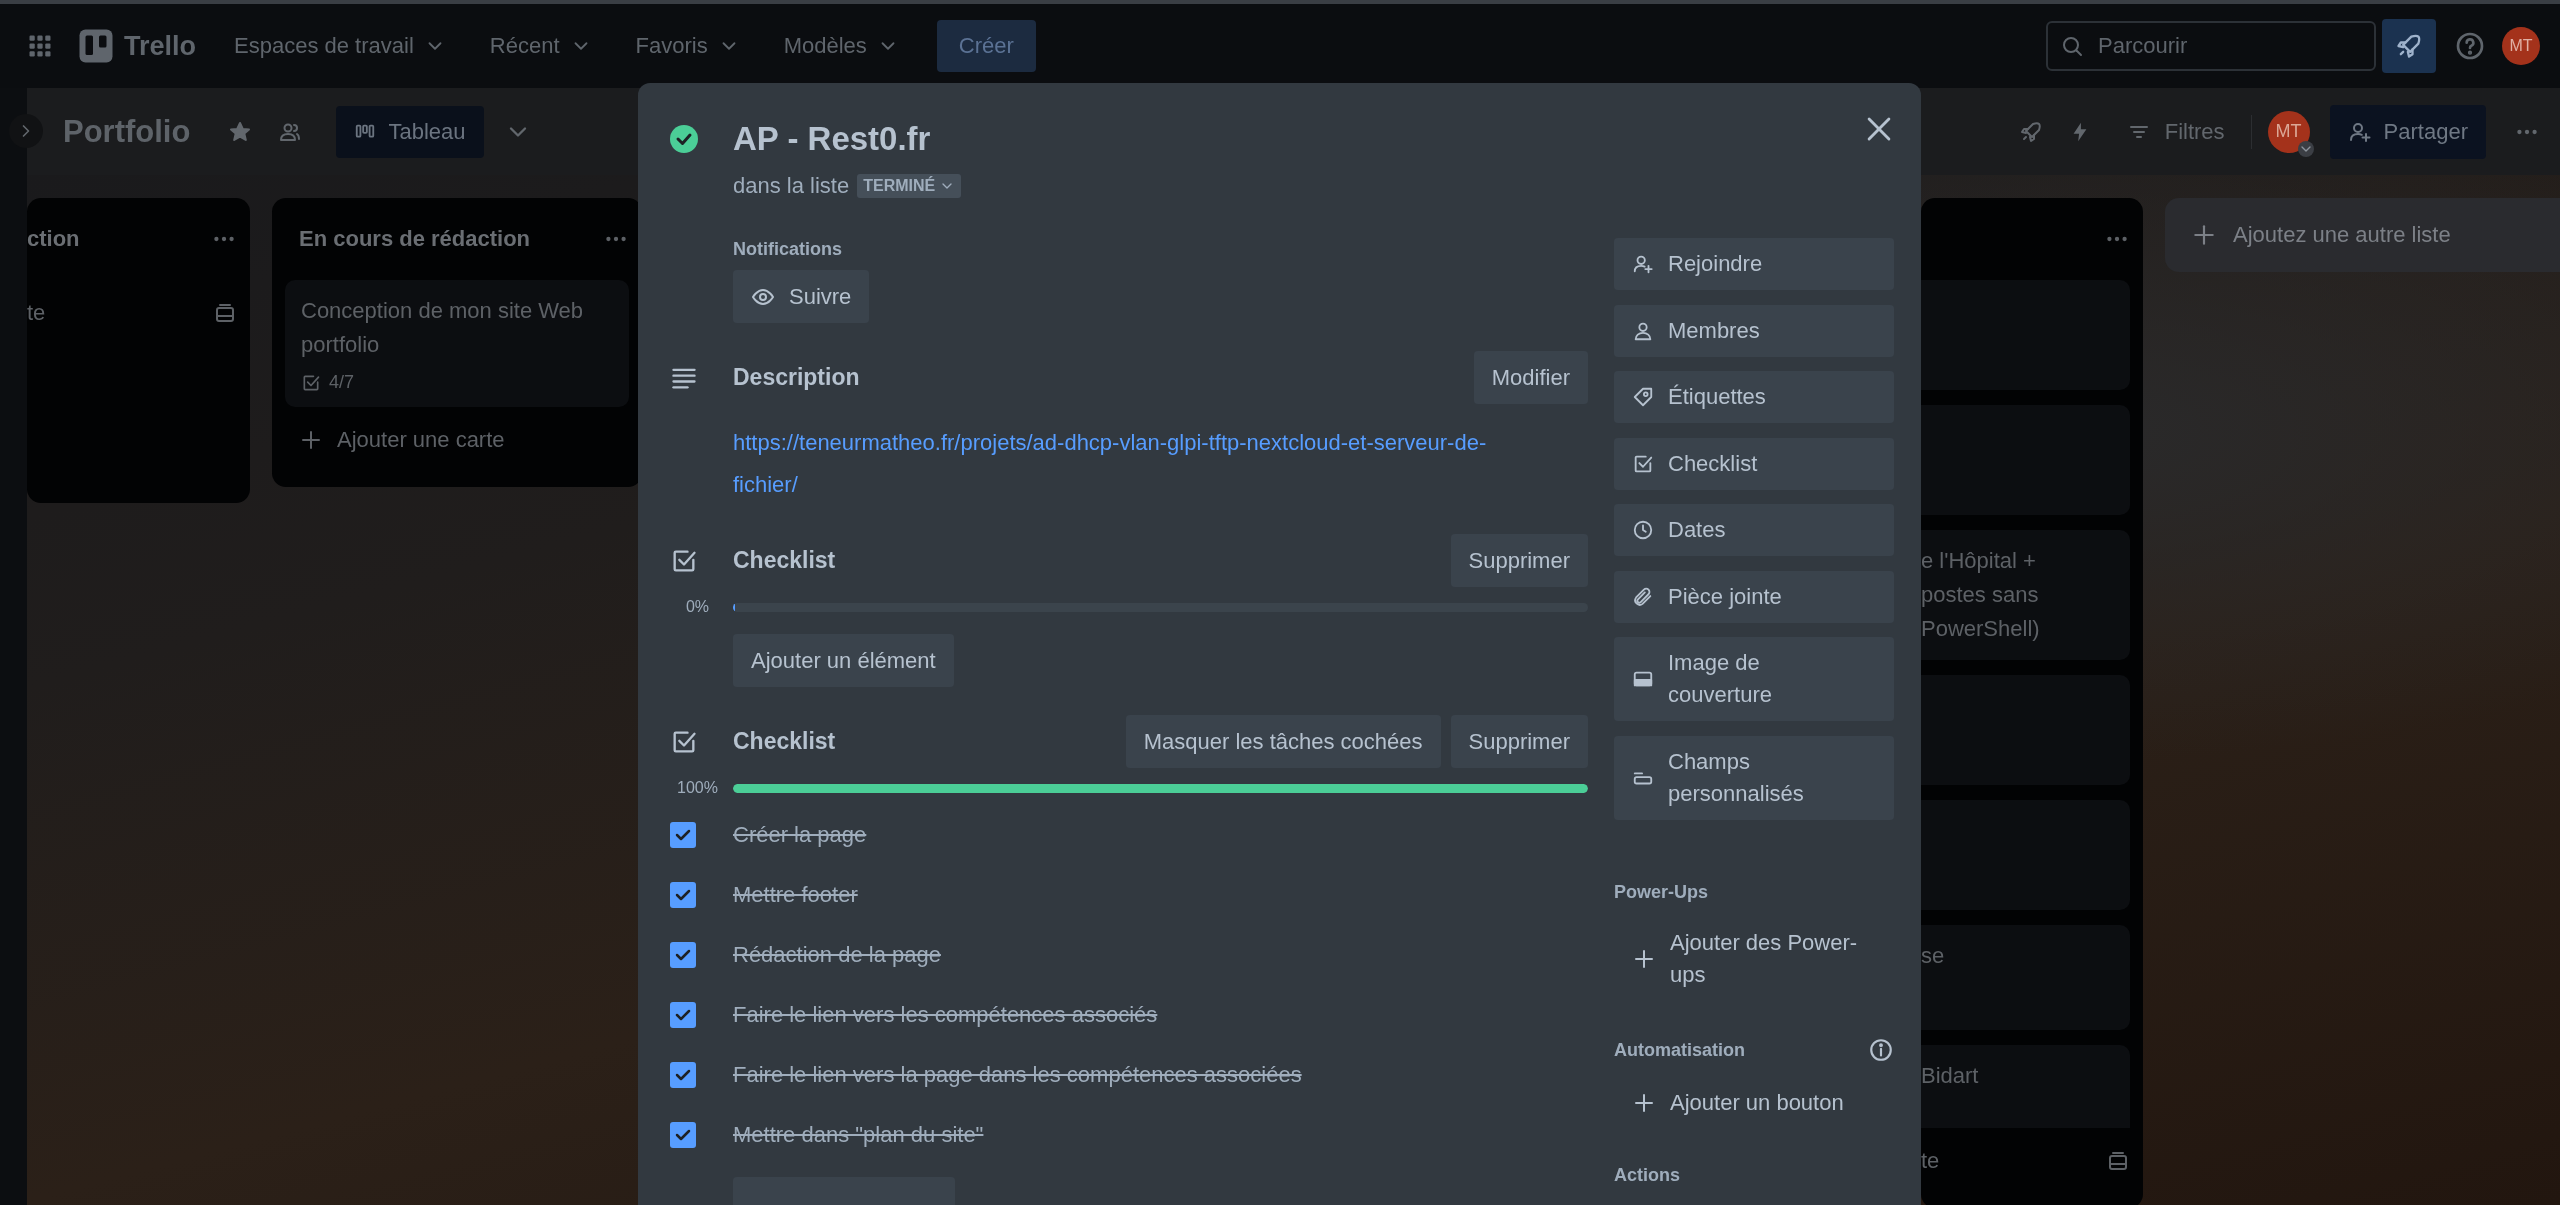  I want to click on progress-percent: 100%, so click(697, 788).